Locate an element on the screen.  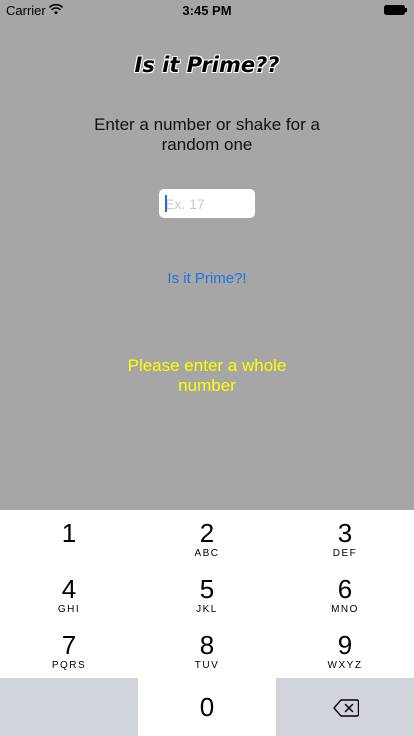
backspace-icon is located at coordinates (346, 708).